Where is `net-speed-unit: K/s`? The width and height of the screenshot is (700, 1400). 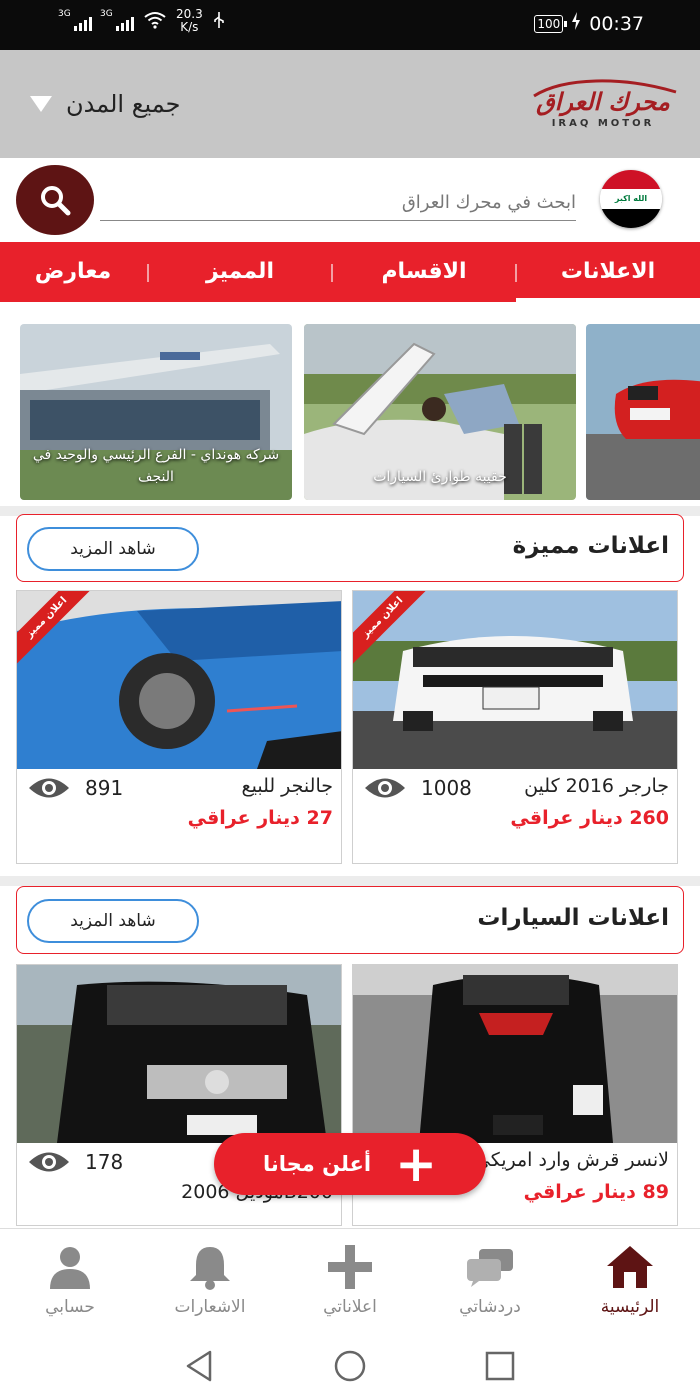 net-speed-unit: K/s is located at coordinates (189, 27).